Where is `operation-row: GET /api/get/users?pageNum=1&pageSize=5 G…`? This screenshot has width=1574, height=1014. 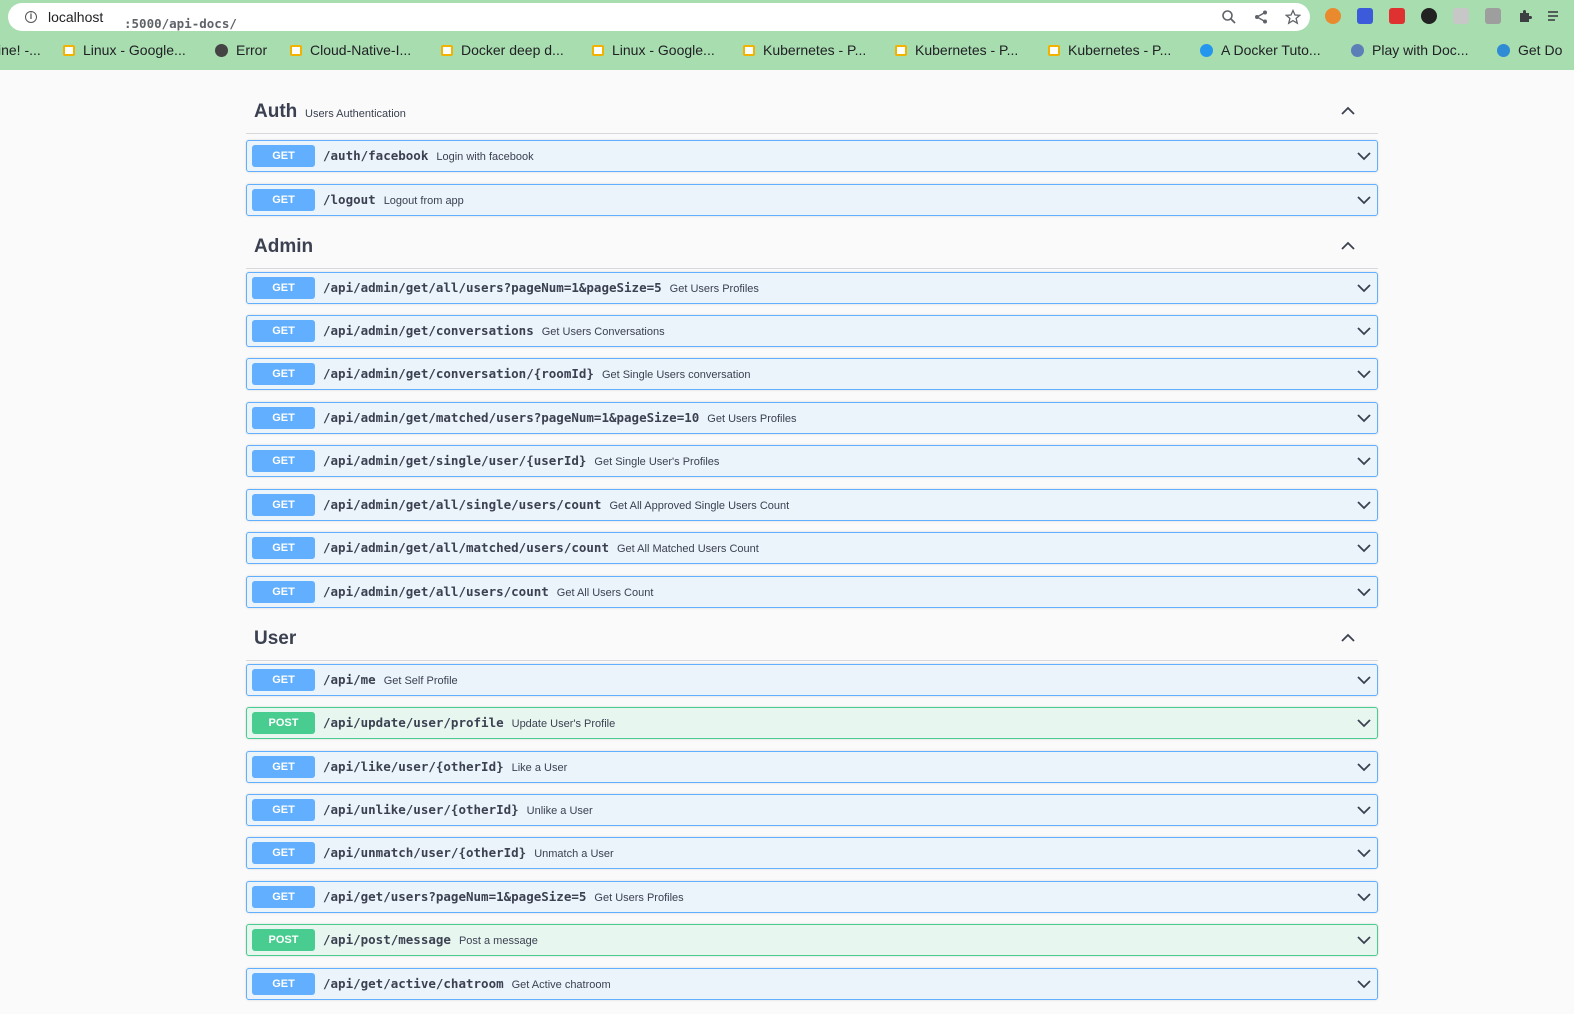
operation-row: GET /api/get/users?pageNum=1&pageSize=5 G… is located at coordinates (812, 897).